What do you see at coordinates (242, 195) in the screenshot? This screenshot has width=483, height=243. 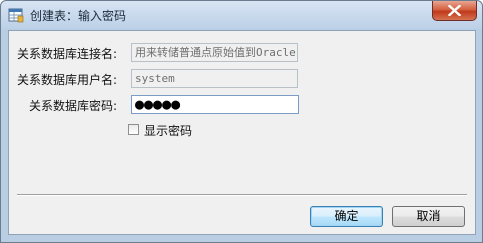 I see `separator` at bounding box center [242, 195].